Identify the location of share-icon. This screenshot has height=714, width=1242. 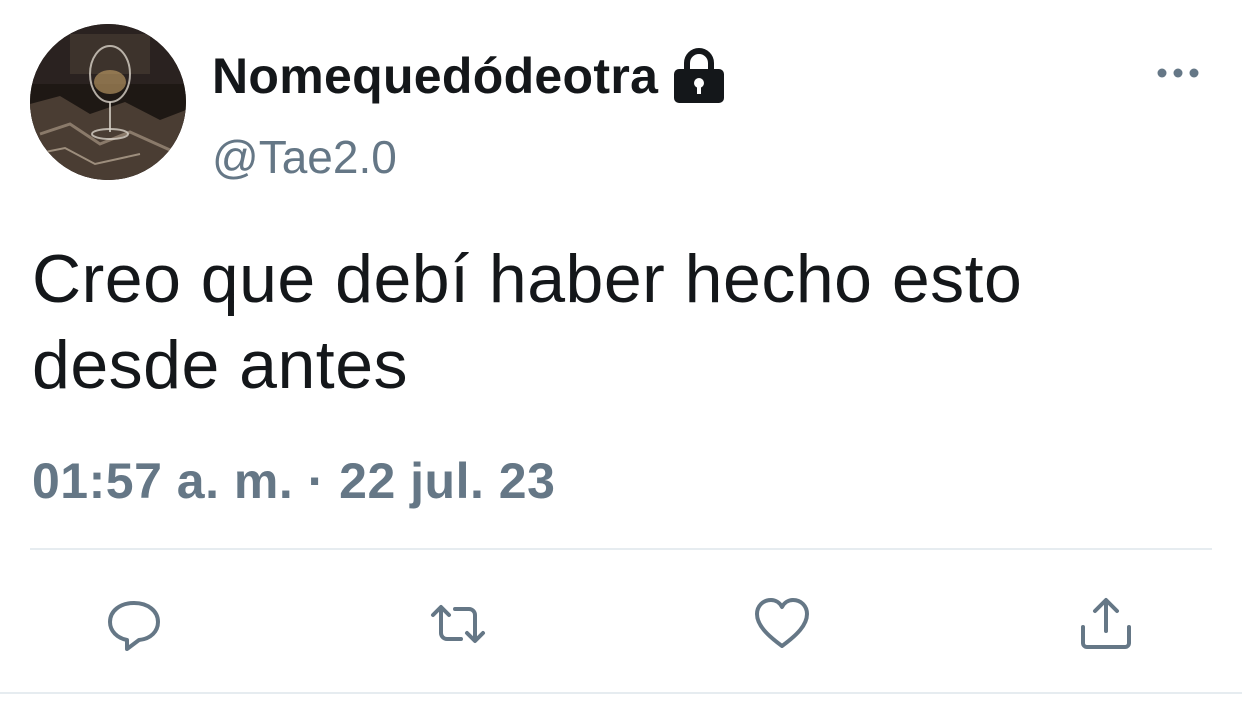
(1106, 623).